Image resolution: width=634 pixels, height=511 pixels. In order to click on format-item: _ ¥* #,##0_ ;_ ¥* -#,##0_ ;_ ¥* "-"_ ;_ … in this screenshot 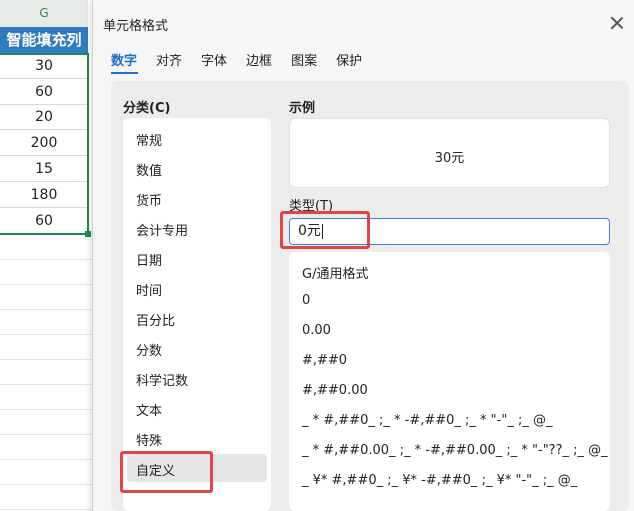, I will do `click(439, 480)`.